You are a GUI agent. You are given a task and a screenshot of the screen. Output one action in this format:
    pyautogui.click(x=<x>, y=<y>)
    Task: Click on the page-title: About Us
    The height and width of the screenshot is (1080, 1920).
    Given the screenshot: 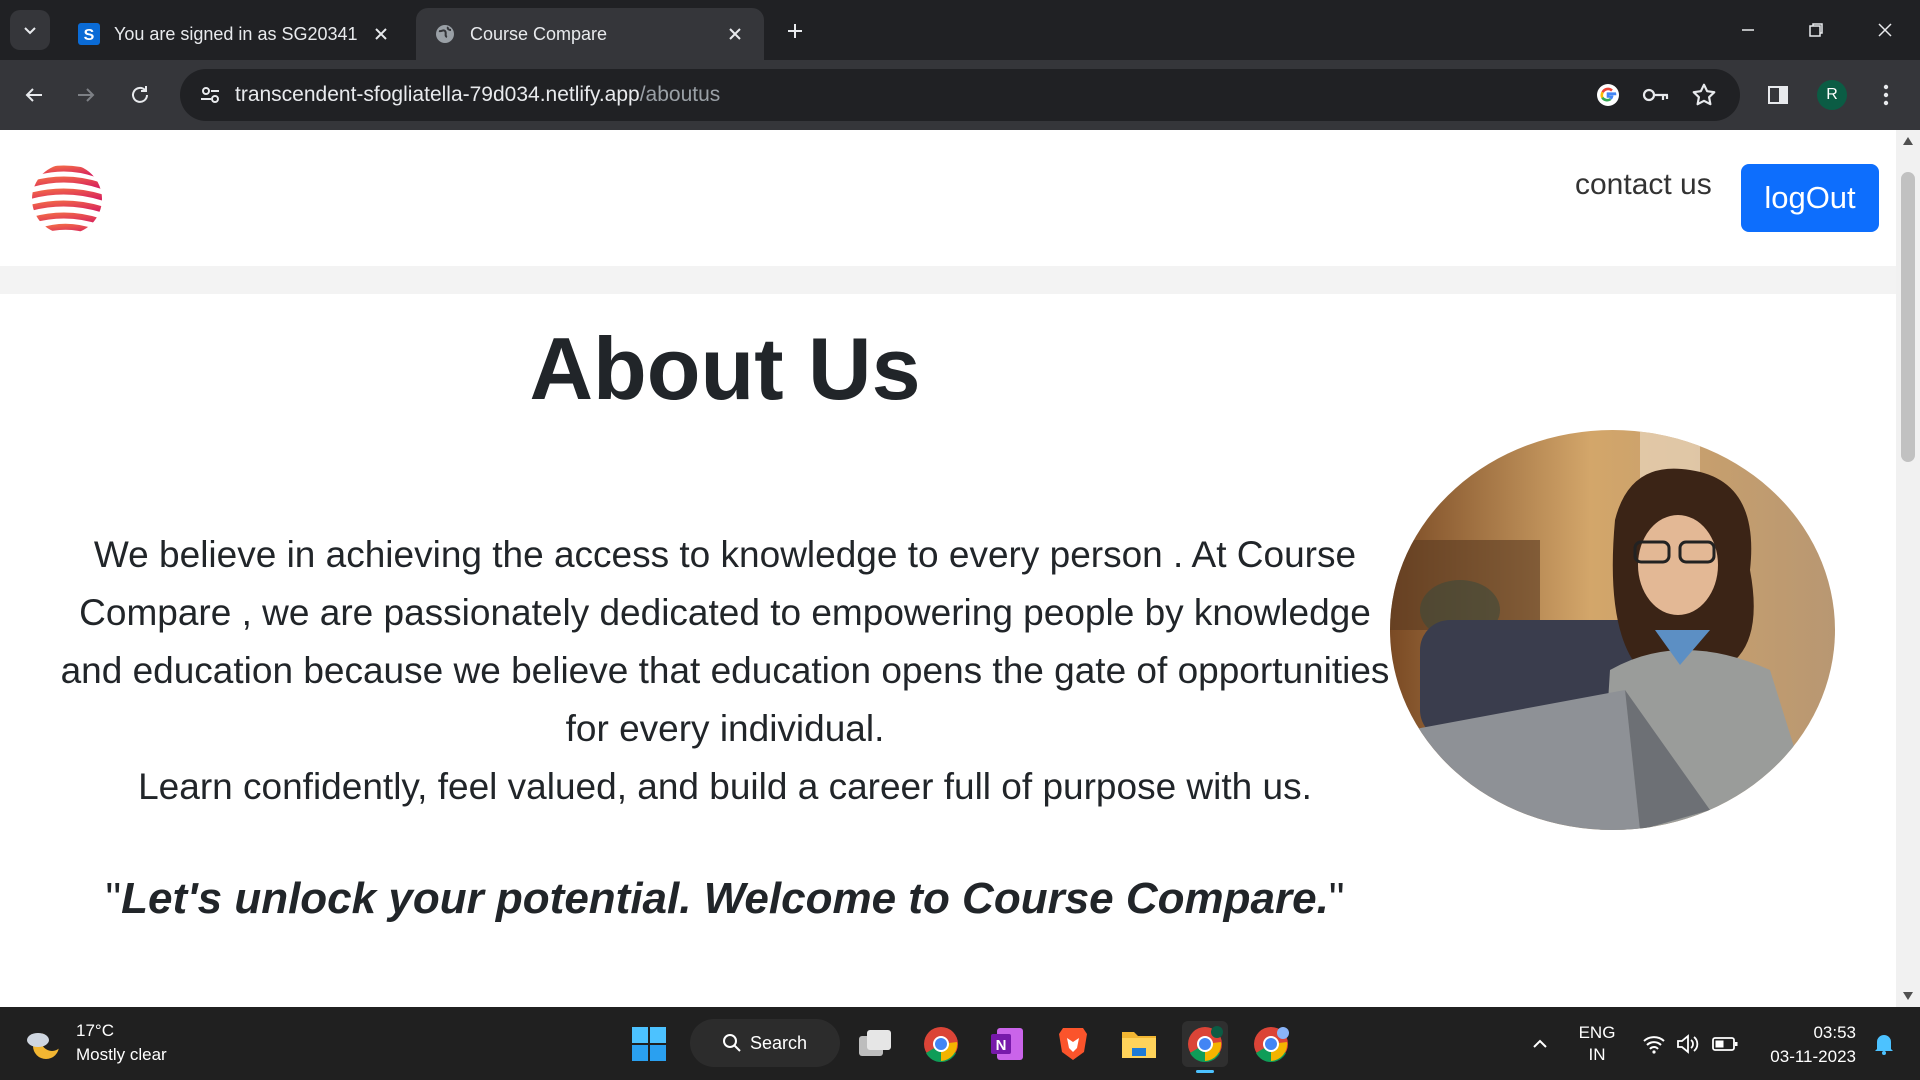 What is the action you would take?
    pyautogui.click(x=725, y=368)
    